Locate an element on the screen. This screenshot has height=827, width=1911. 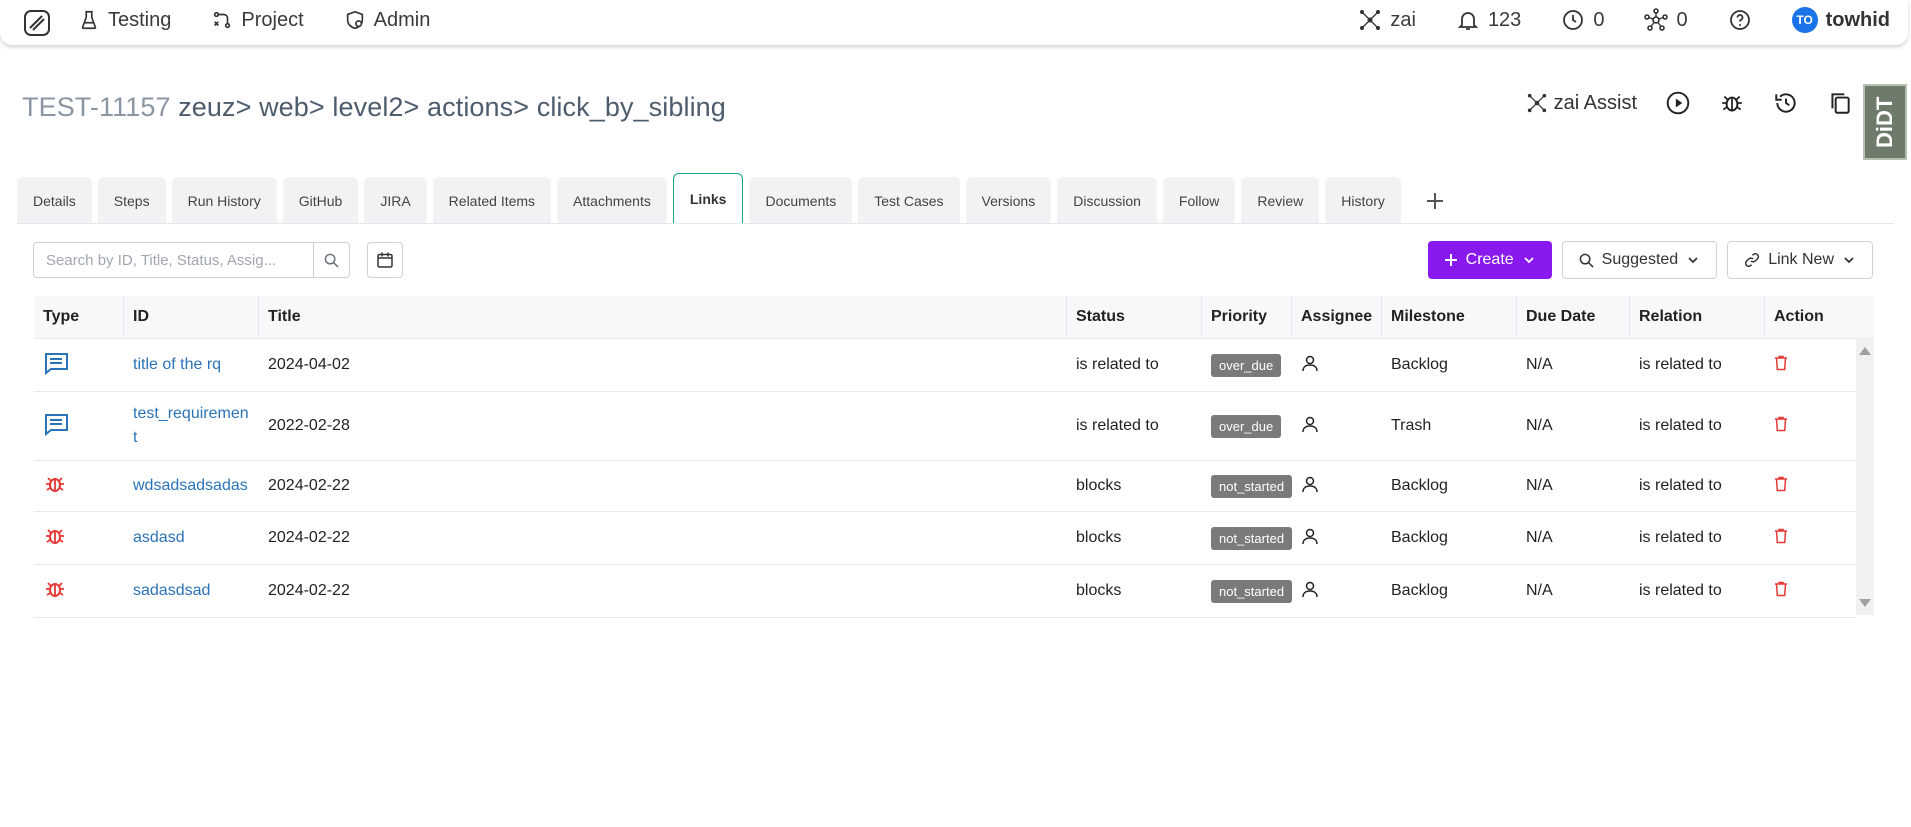
test-id: TEST-11157 is located at coordinates (96, 107).